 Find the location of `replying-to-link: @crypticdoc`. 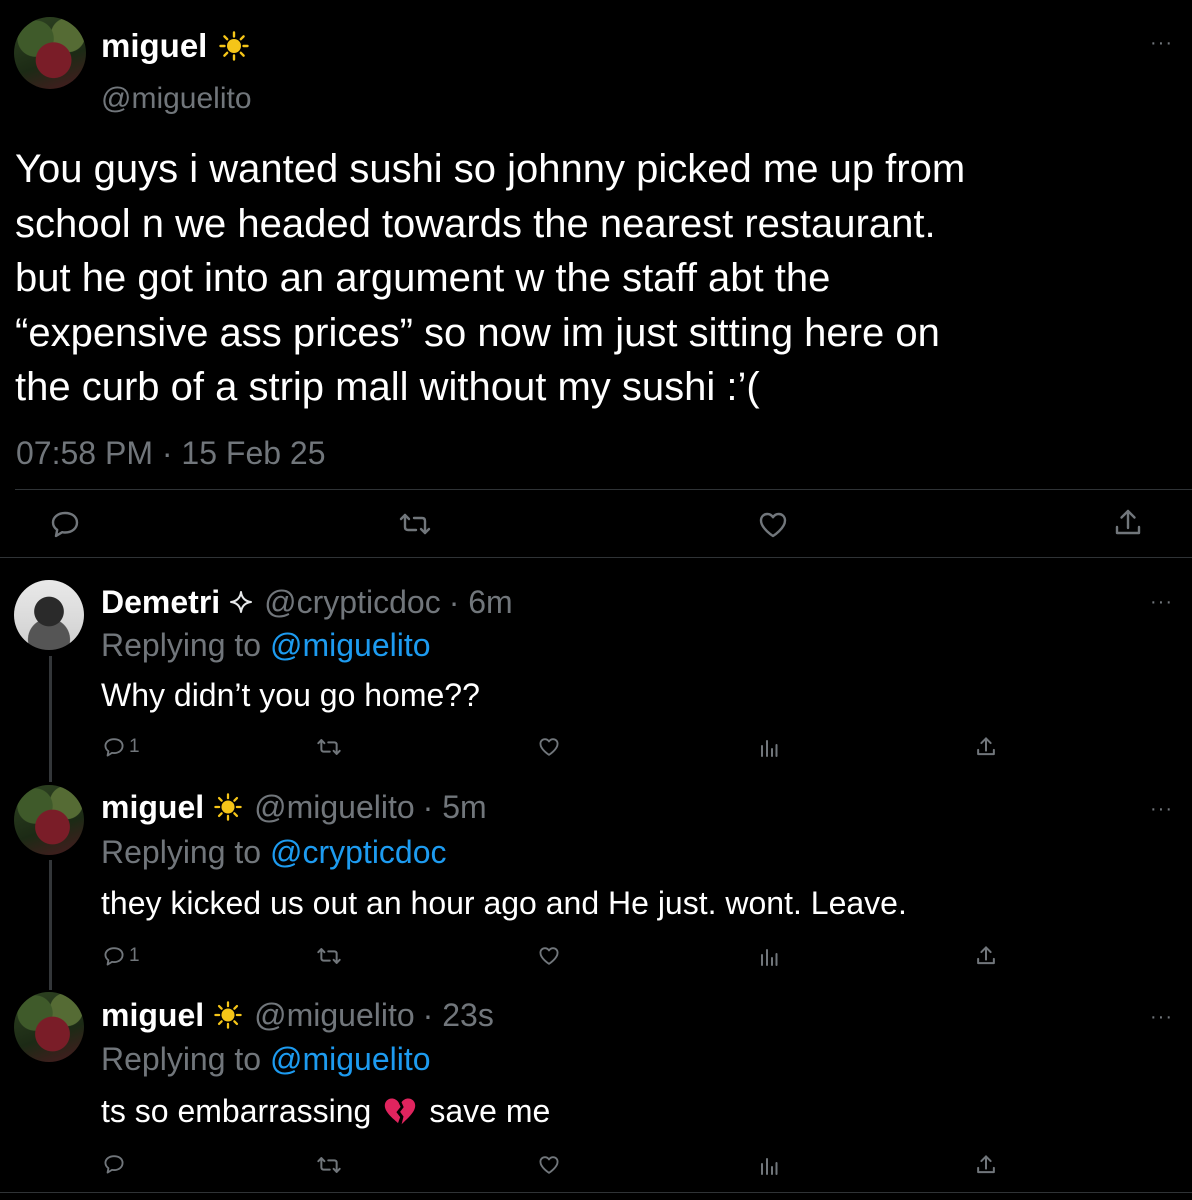

replying-to-link: @crypticdoc is located at coordinates (358, 852).